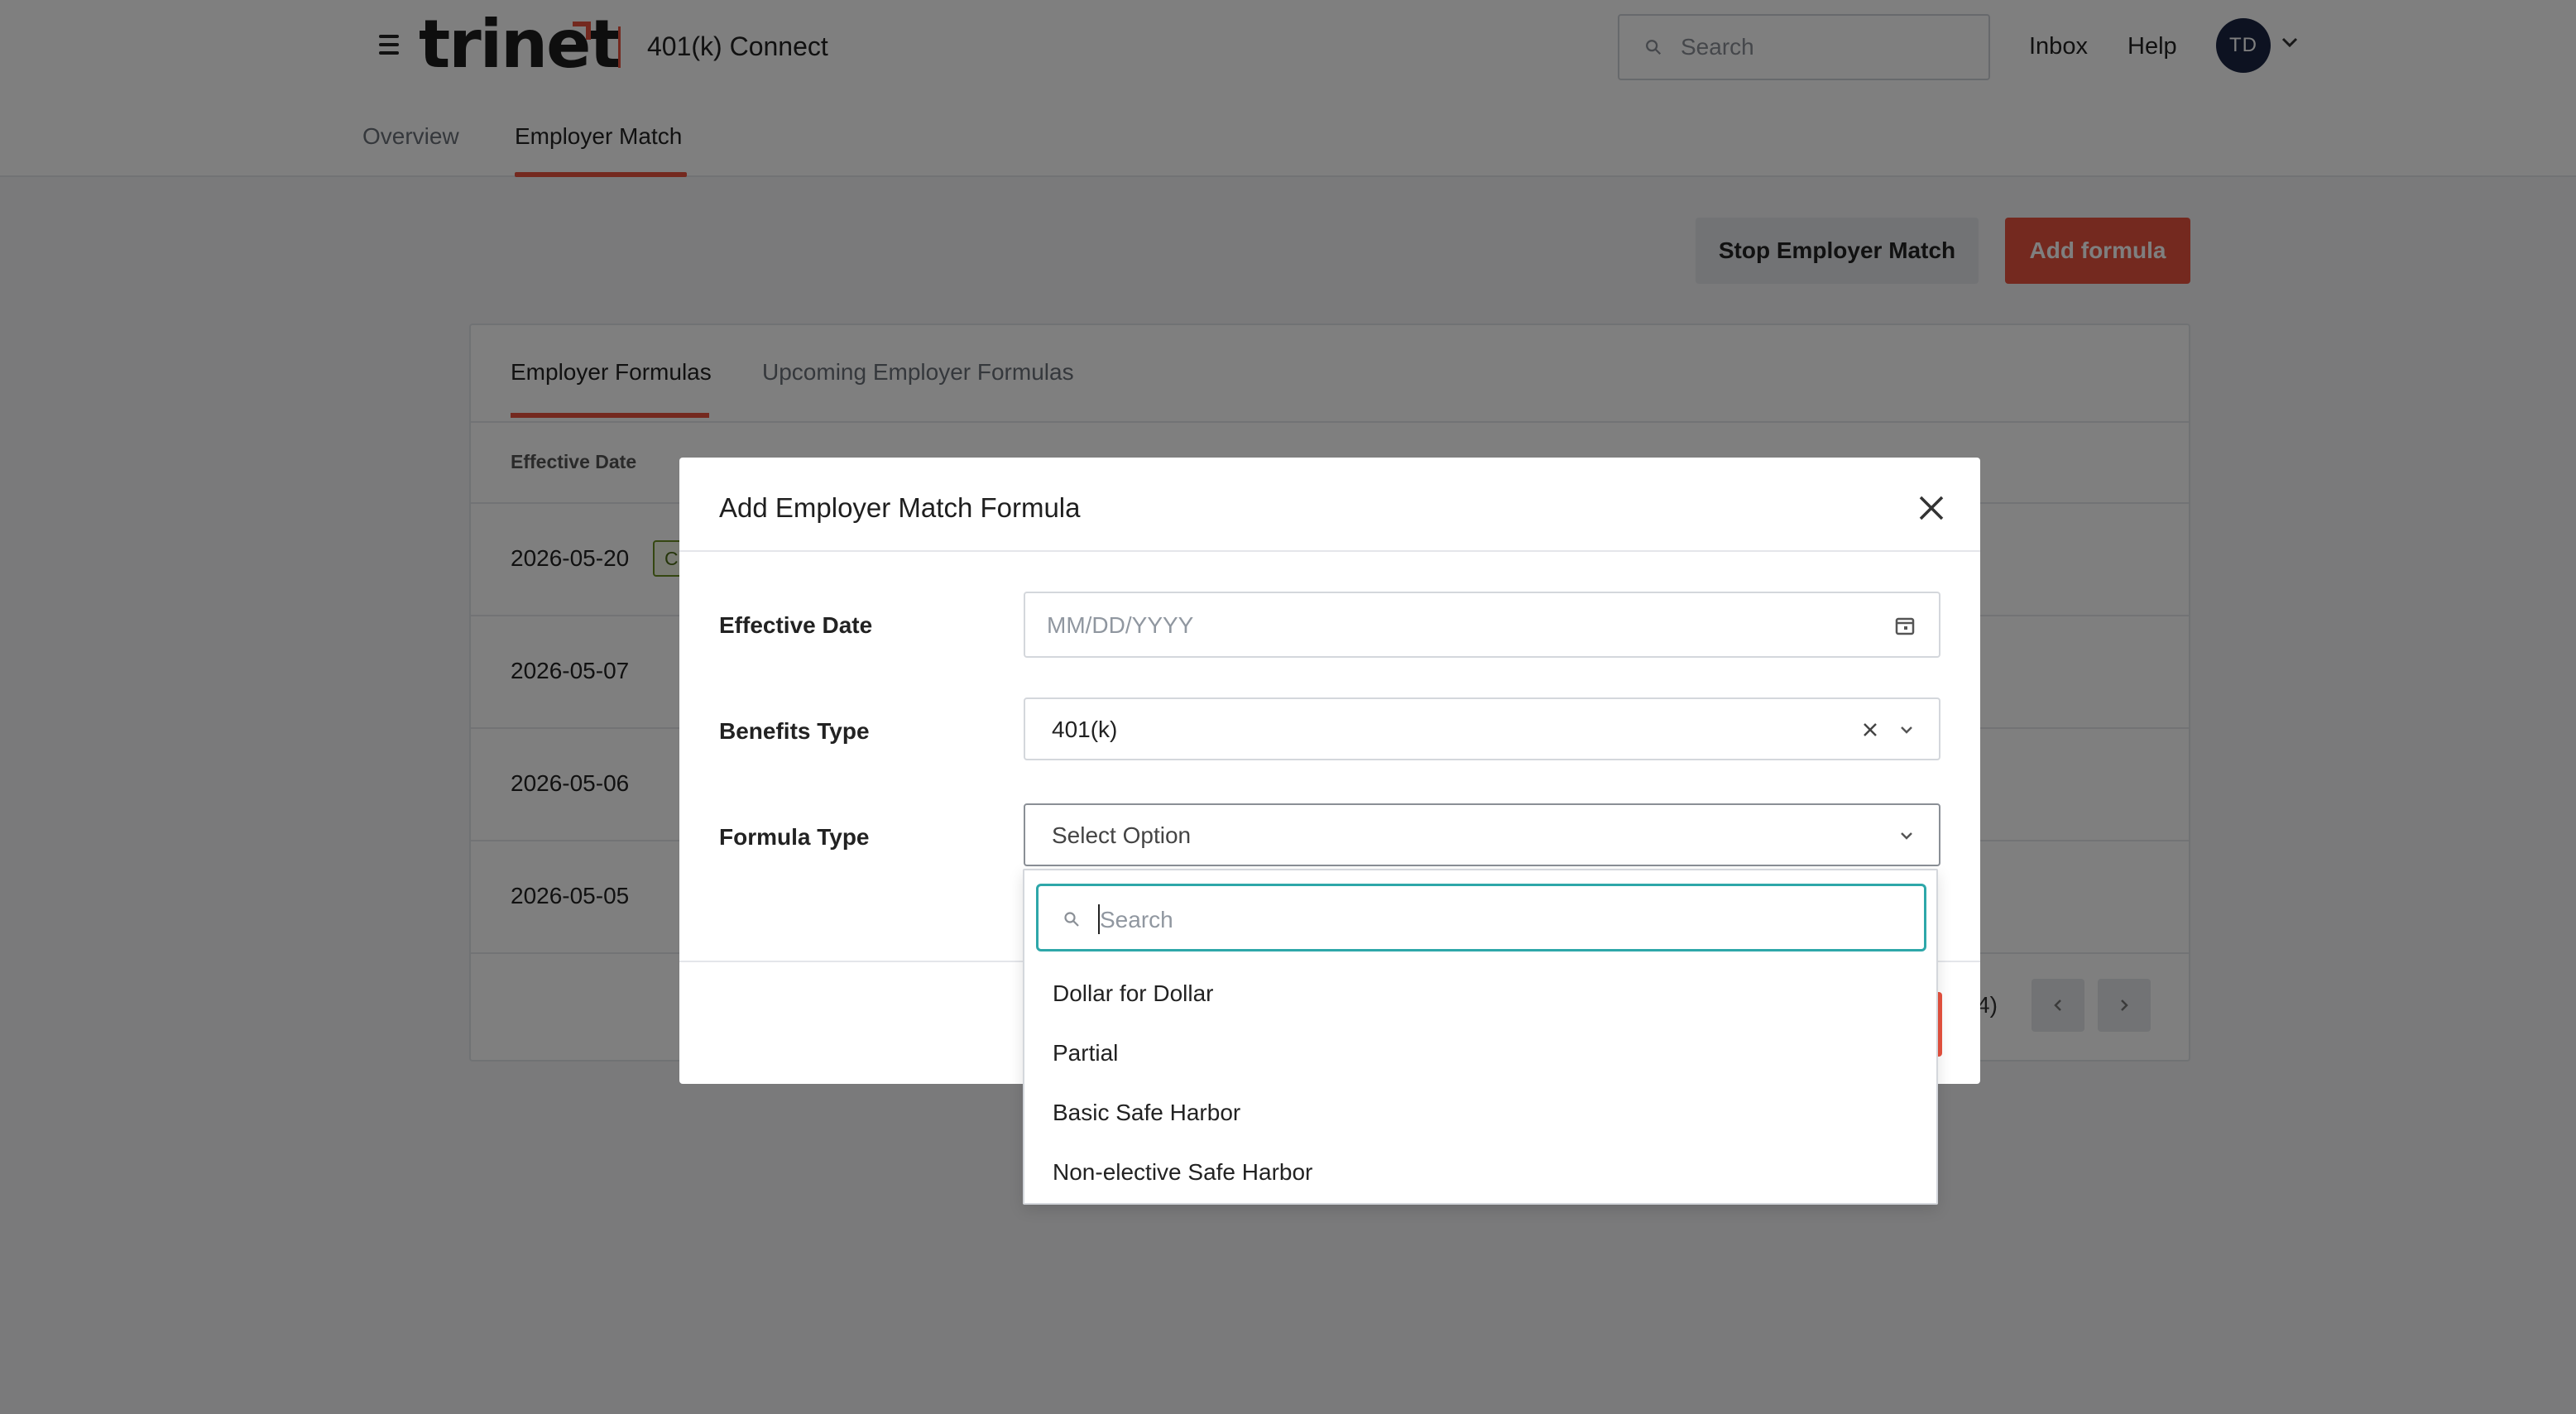 The image size is (2576, 1414). Describe the element at coordinates (1122, 835) in the screenshot. I see `formula-type-placeholder: Select Option` at that location.